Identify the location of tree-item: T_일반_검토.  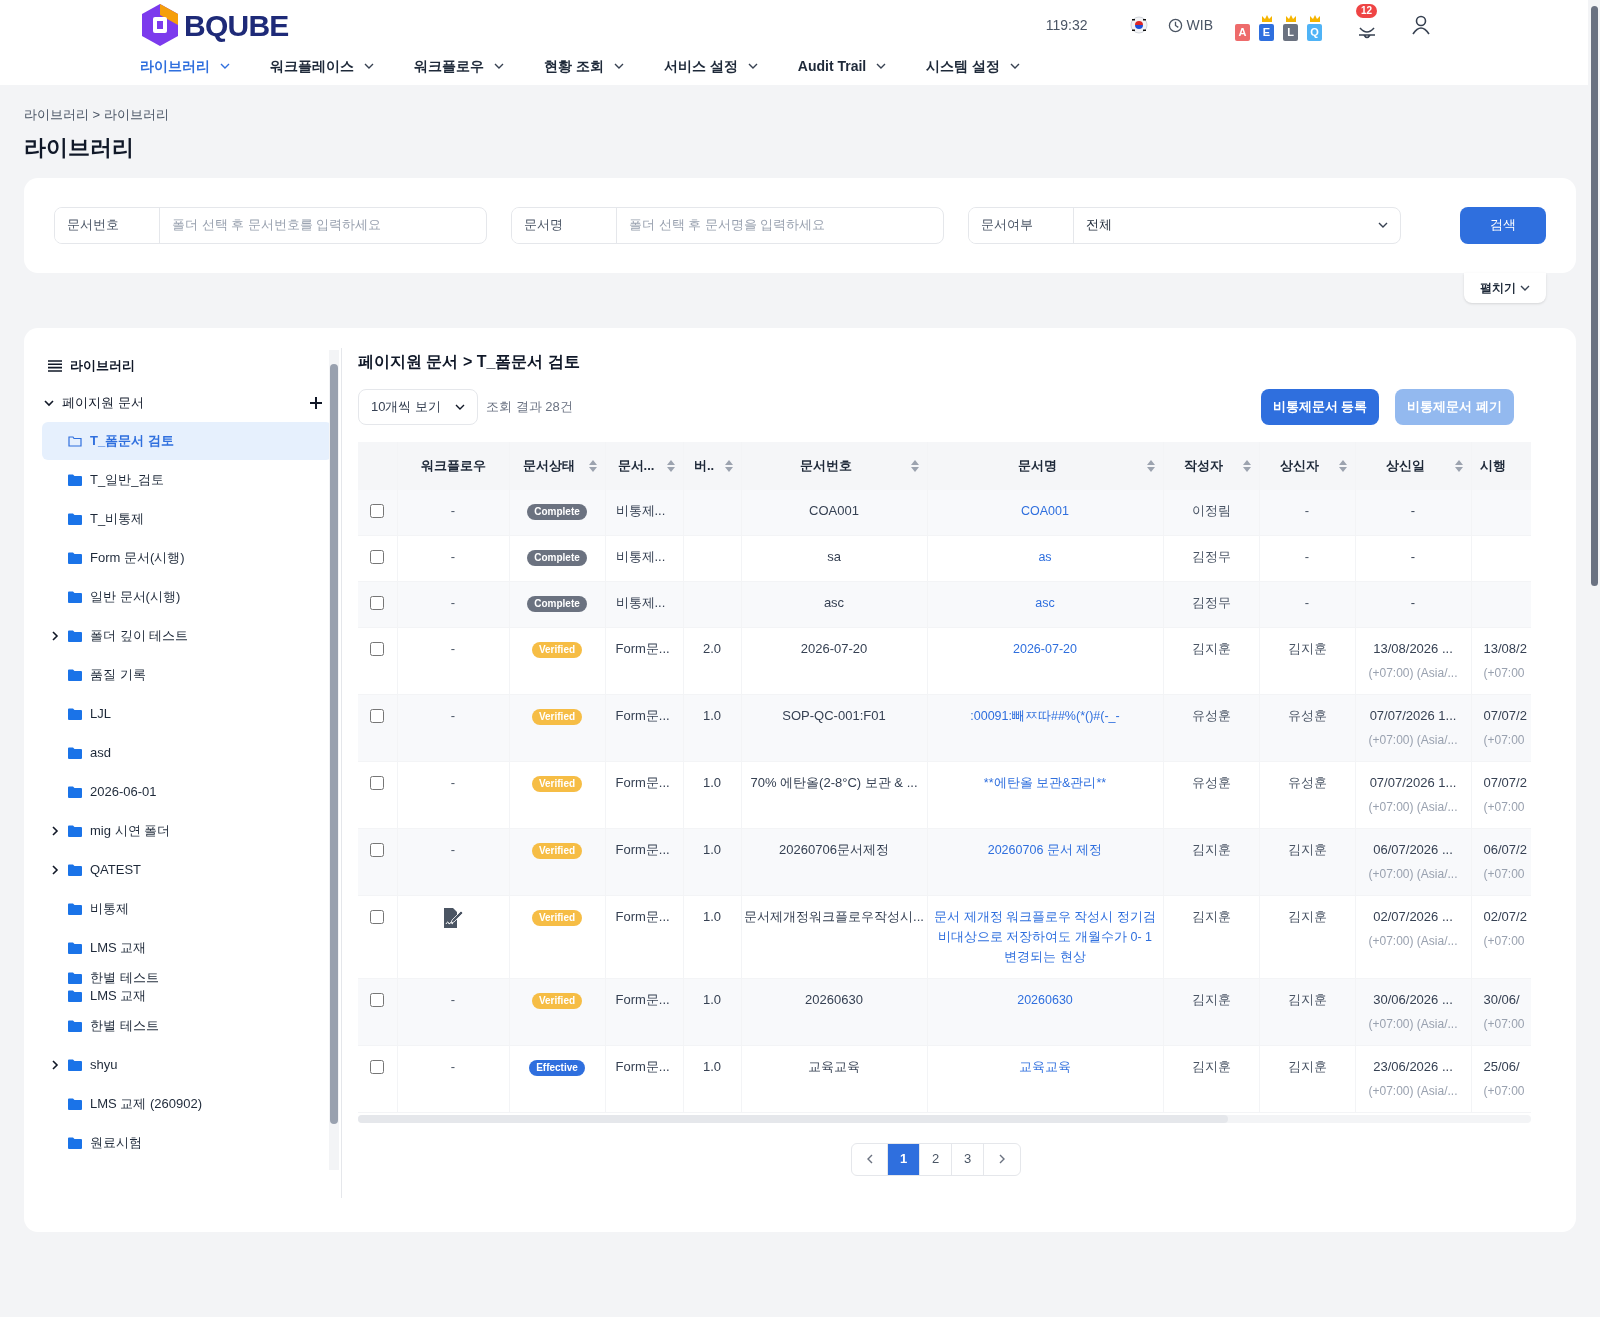
(187, 480).